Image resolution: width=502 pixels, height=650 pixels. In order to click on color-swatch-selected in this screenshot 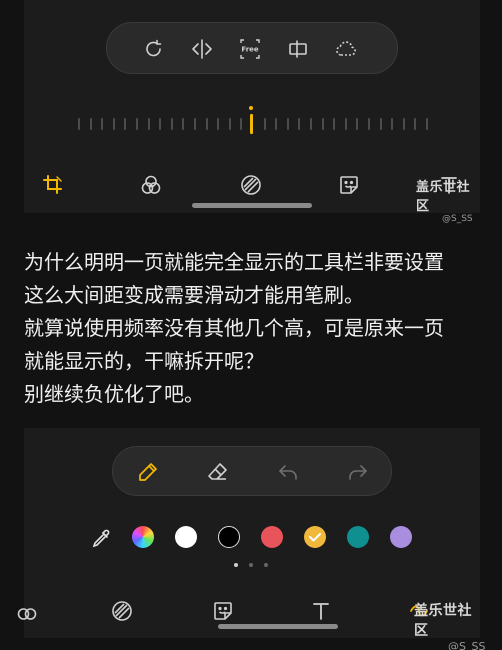, I will do `click(315, 537)`.